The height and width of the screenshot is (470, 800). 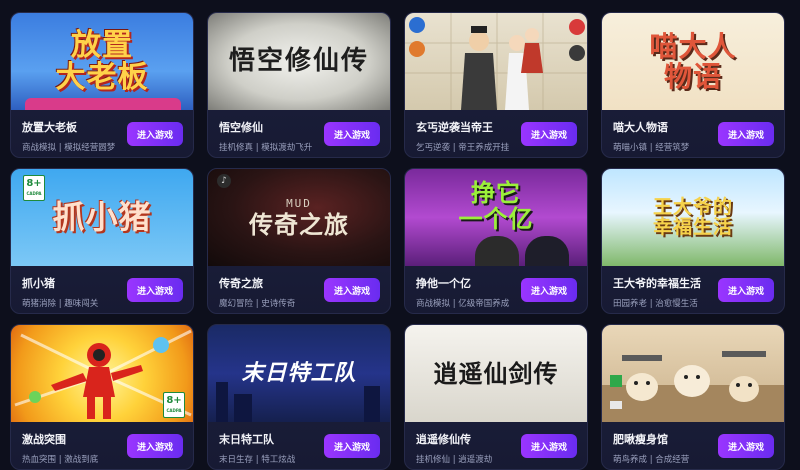 I want to click on characters-illustration, so click(x=496, y=61).